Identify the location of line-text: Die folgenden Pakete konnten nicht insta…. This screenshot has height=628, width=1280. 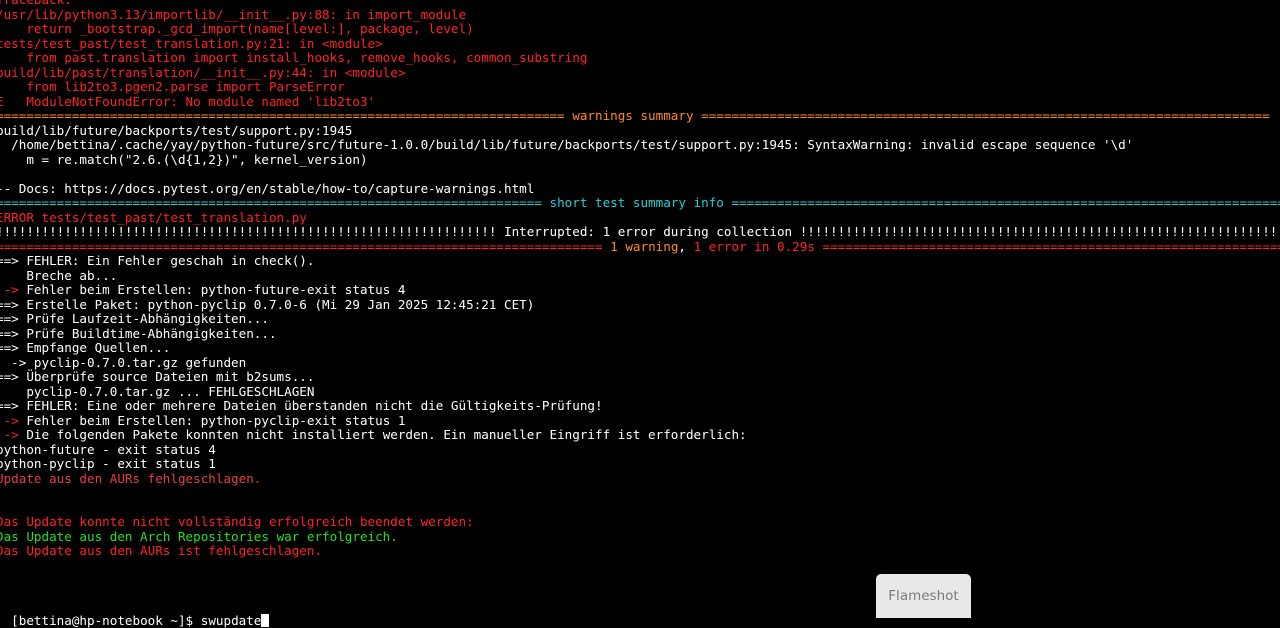
(382, 434).